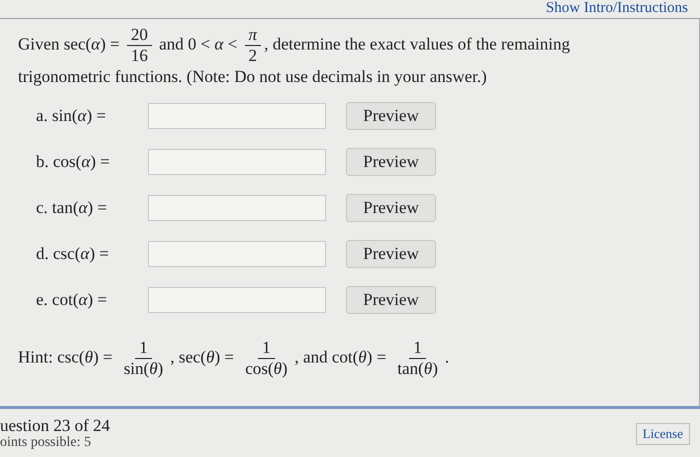 The image size is (700, 457). Describe the element at coordinates (72, 208) in the screenshot. I see `answer-label: c. tan(α) =` at that location.